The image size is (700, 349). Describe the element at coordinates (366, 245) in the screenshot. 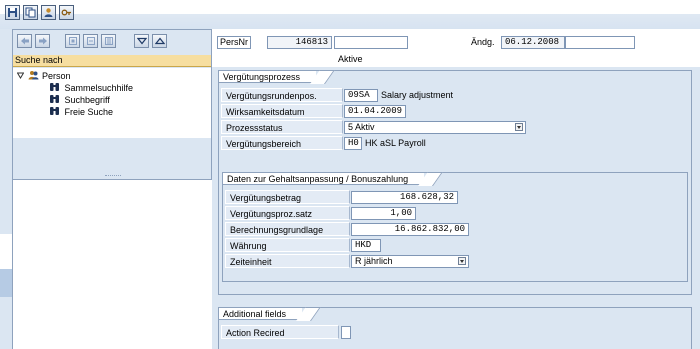

I see `waehrung-field: HKD` at that location.